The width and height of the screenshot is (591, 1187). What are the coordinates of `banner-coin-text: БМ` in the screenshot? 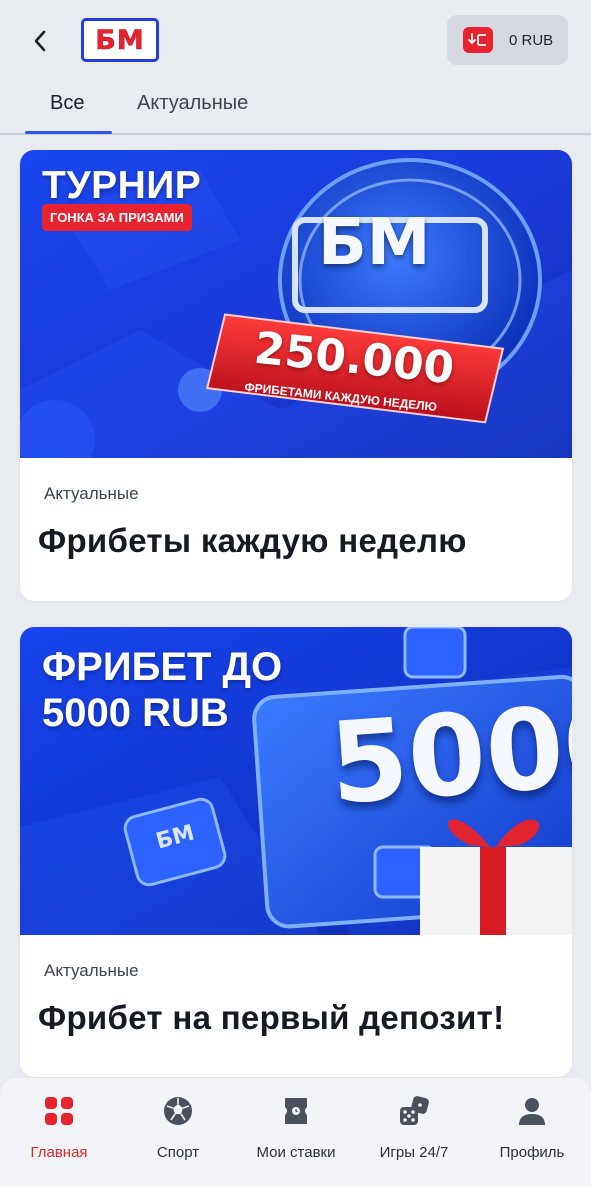 It's located at (374, 243).